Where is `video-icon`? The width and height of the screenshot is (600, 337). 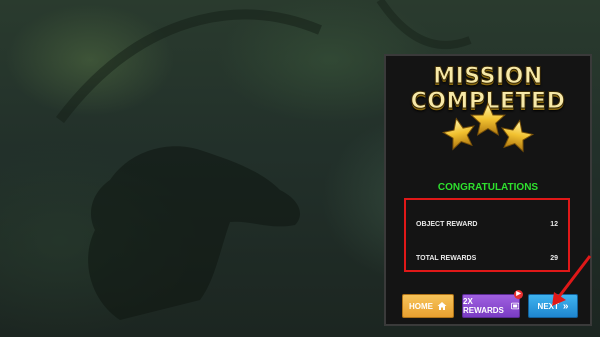
video-icon is located at coordinates (514, 306).